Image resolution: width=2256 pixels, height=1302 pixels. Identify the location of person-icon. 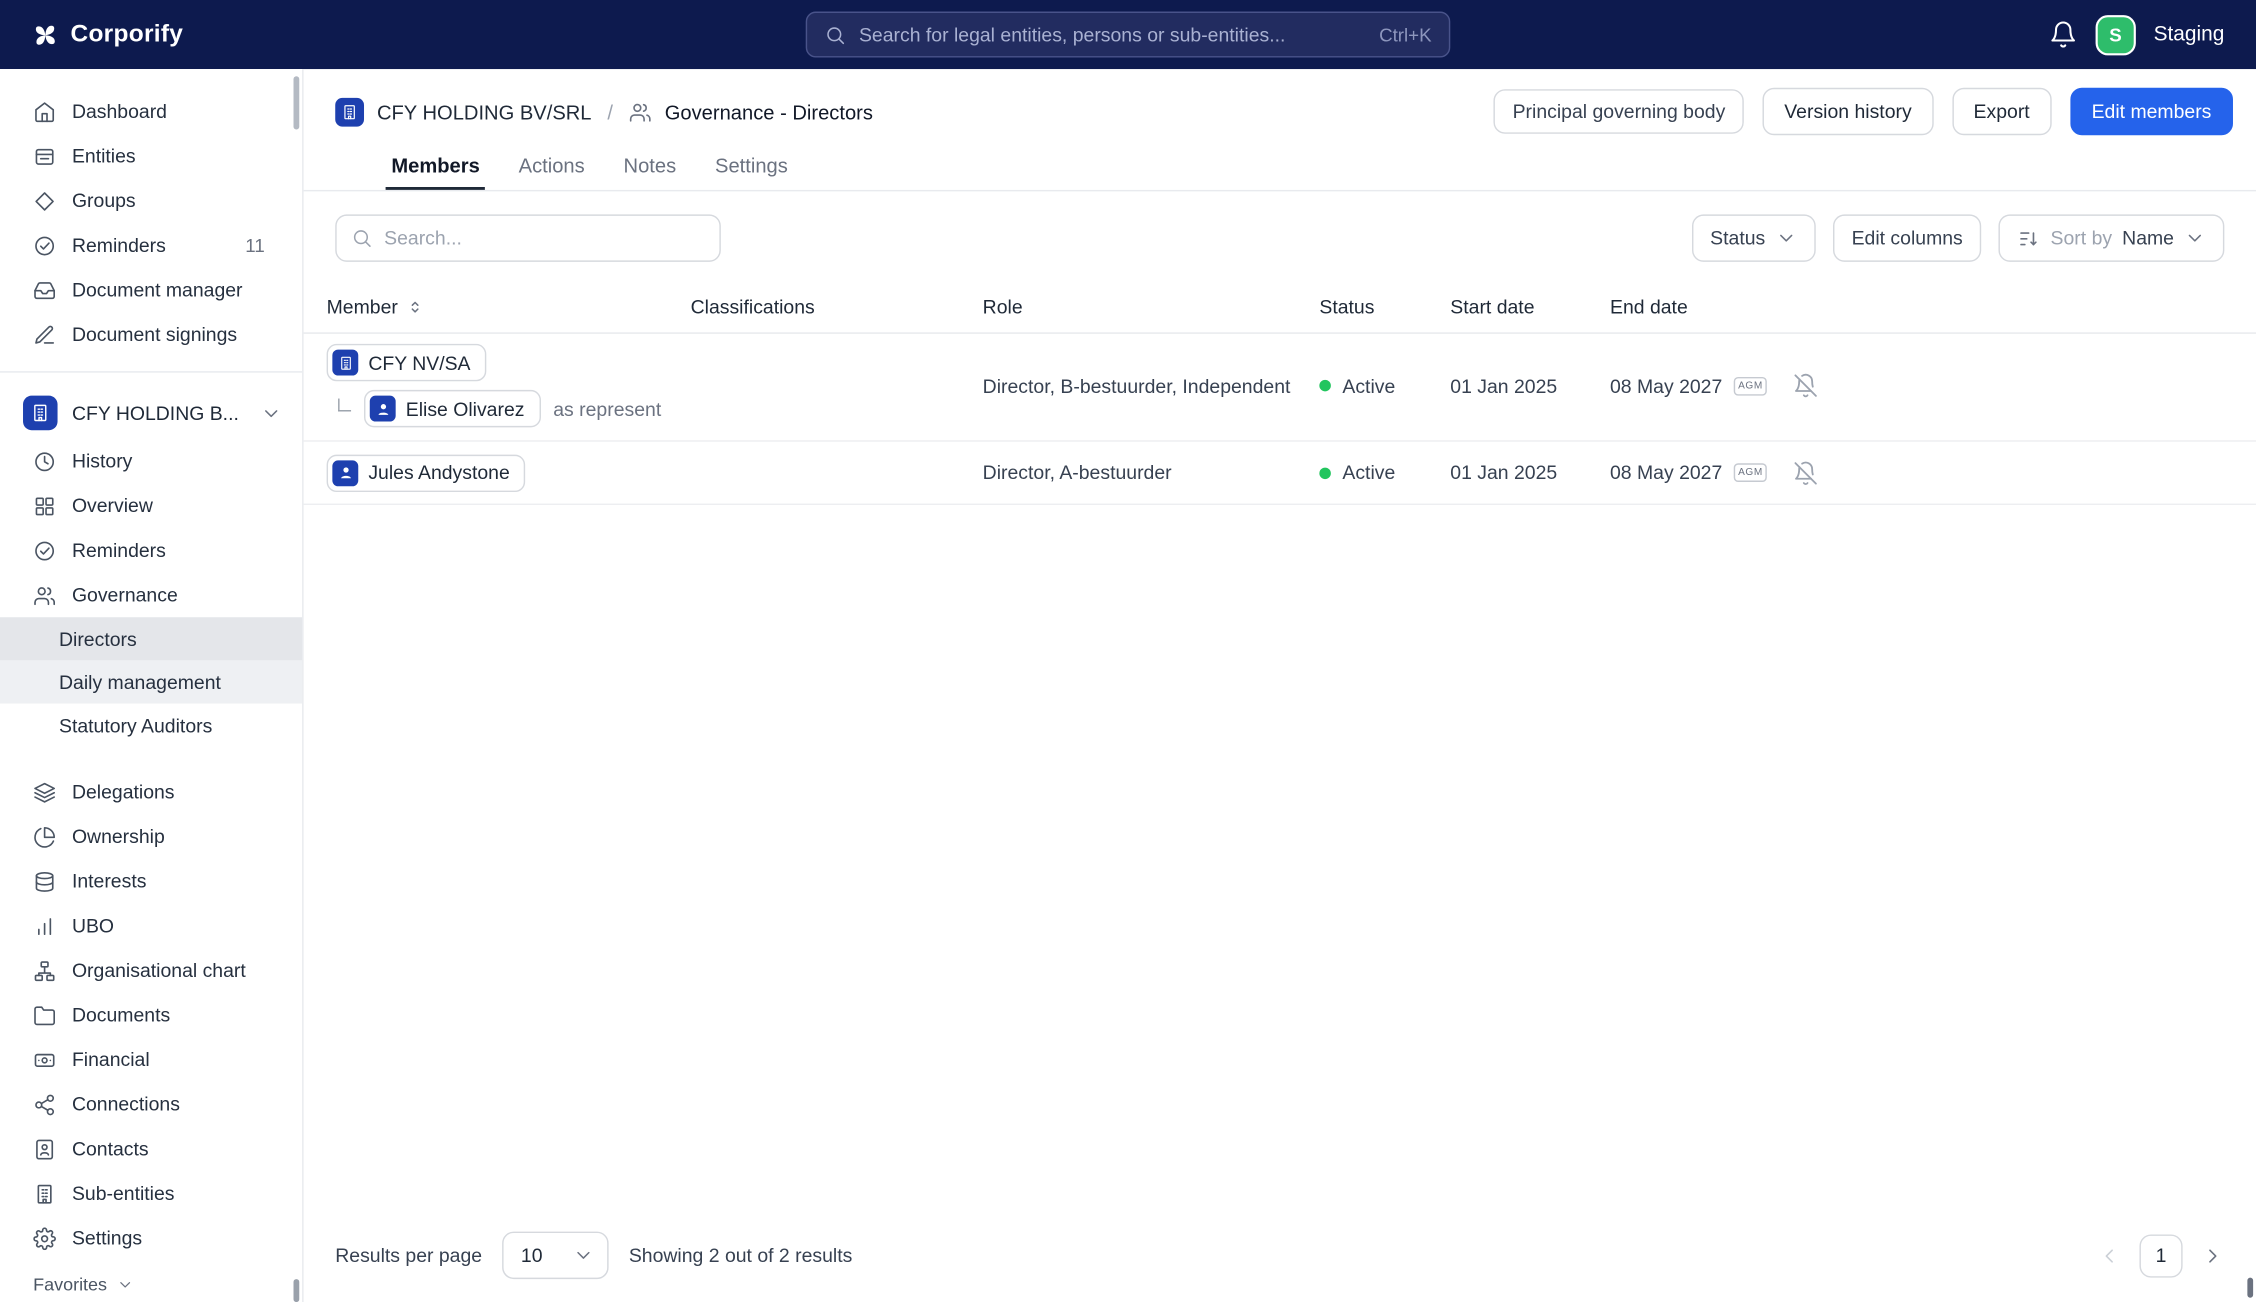
(382, 408).